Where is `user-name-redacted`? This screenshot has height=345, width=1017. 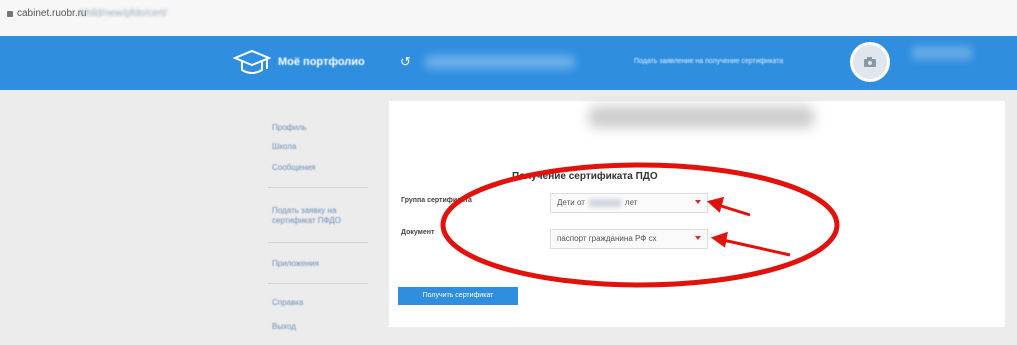
user-name-redacted is located at coordinates (500, 62).